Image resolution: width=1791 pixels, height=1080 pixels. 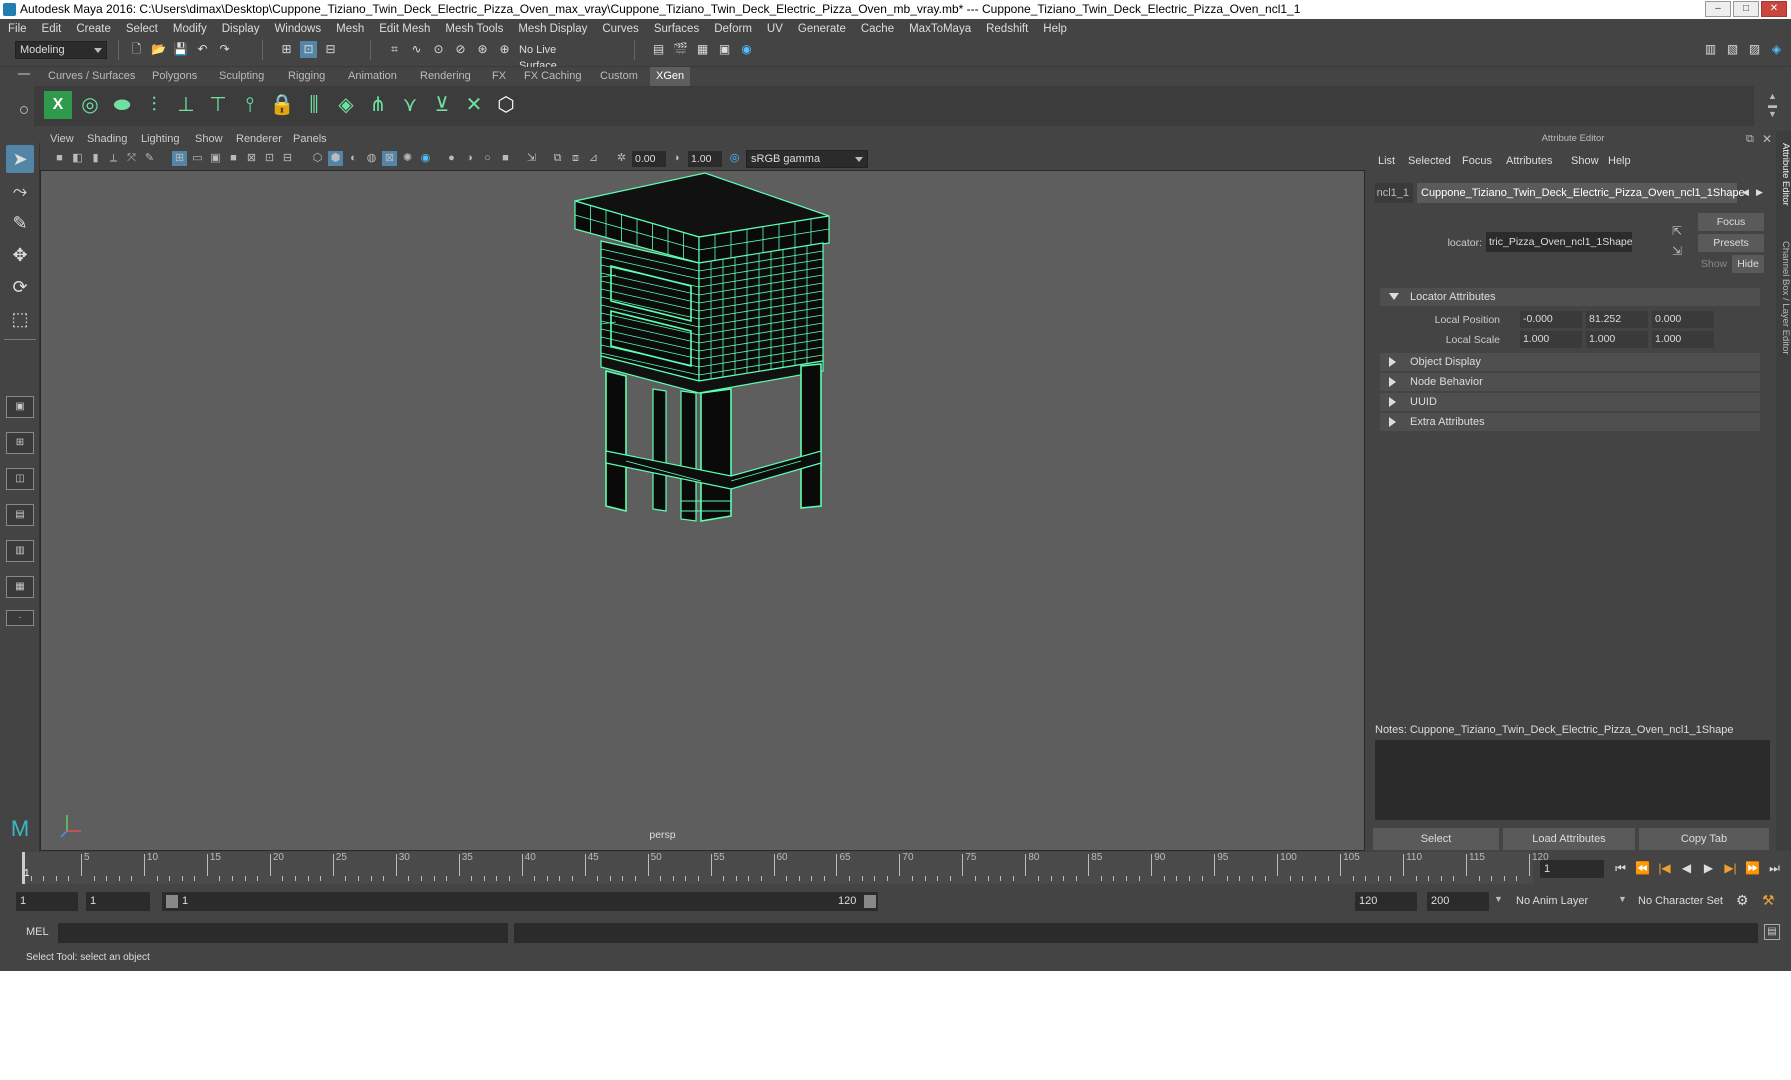 What do you see at coordinates (658, 49) in the screenshot?
I see `render-settings-icon: ▤` at bounding box center [658, 49].